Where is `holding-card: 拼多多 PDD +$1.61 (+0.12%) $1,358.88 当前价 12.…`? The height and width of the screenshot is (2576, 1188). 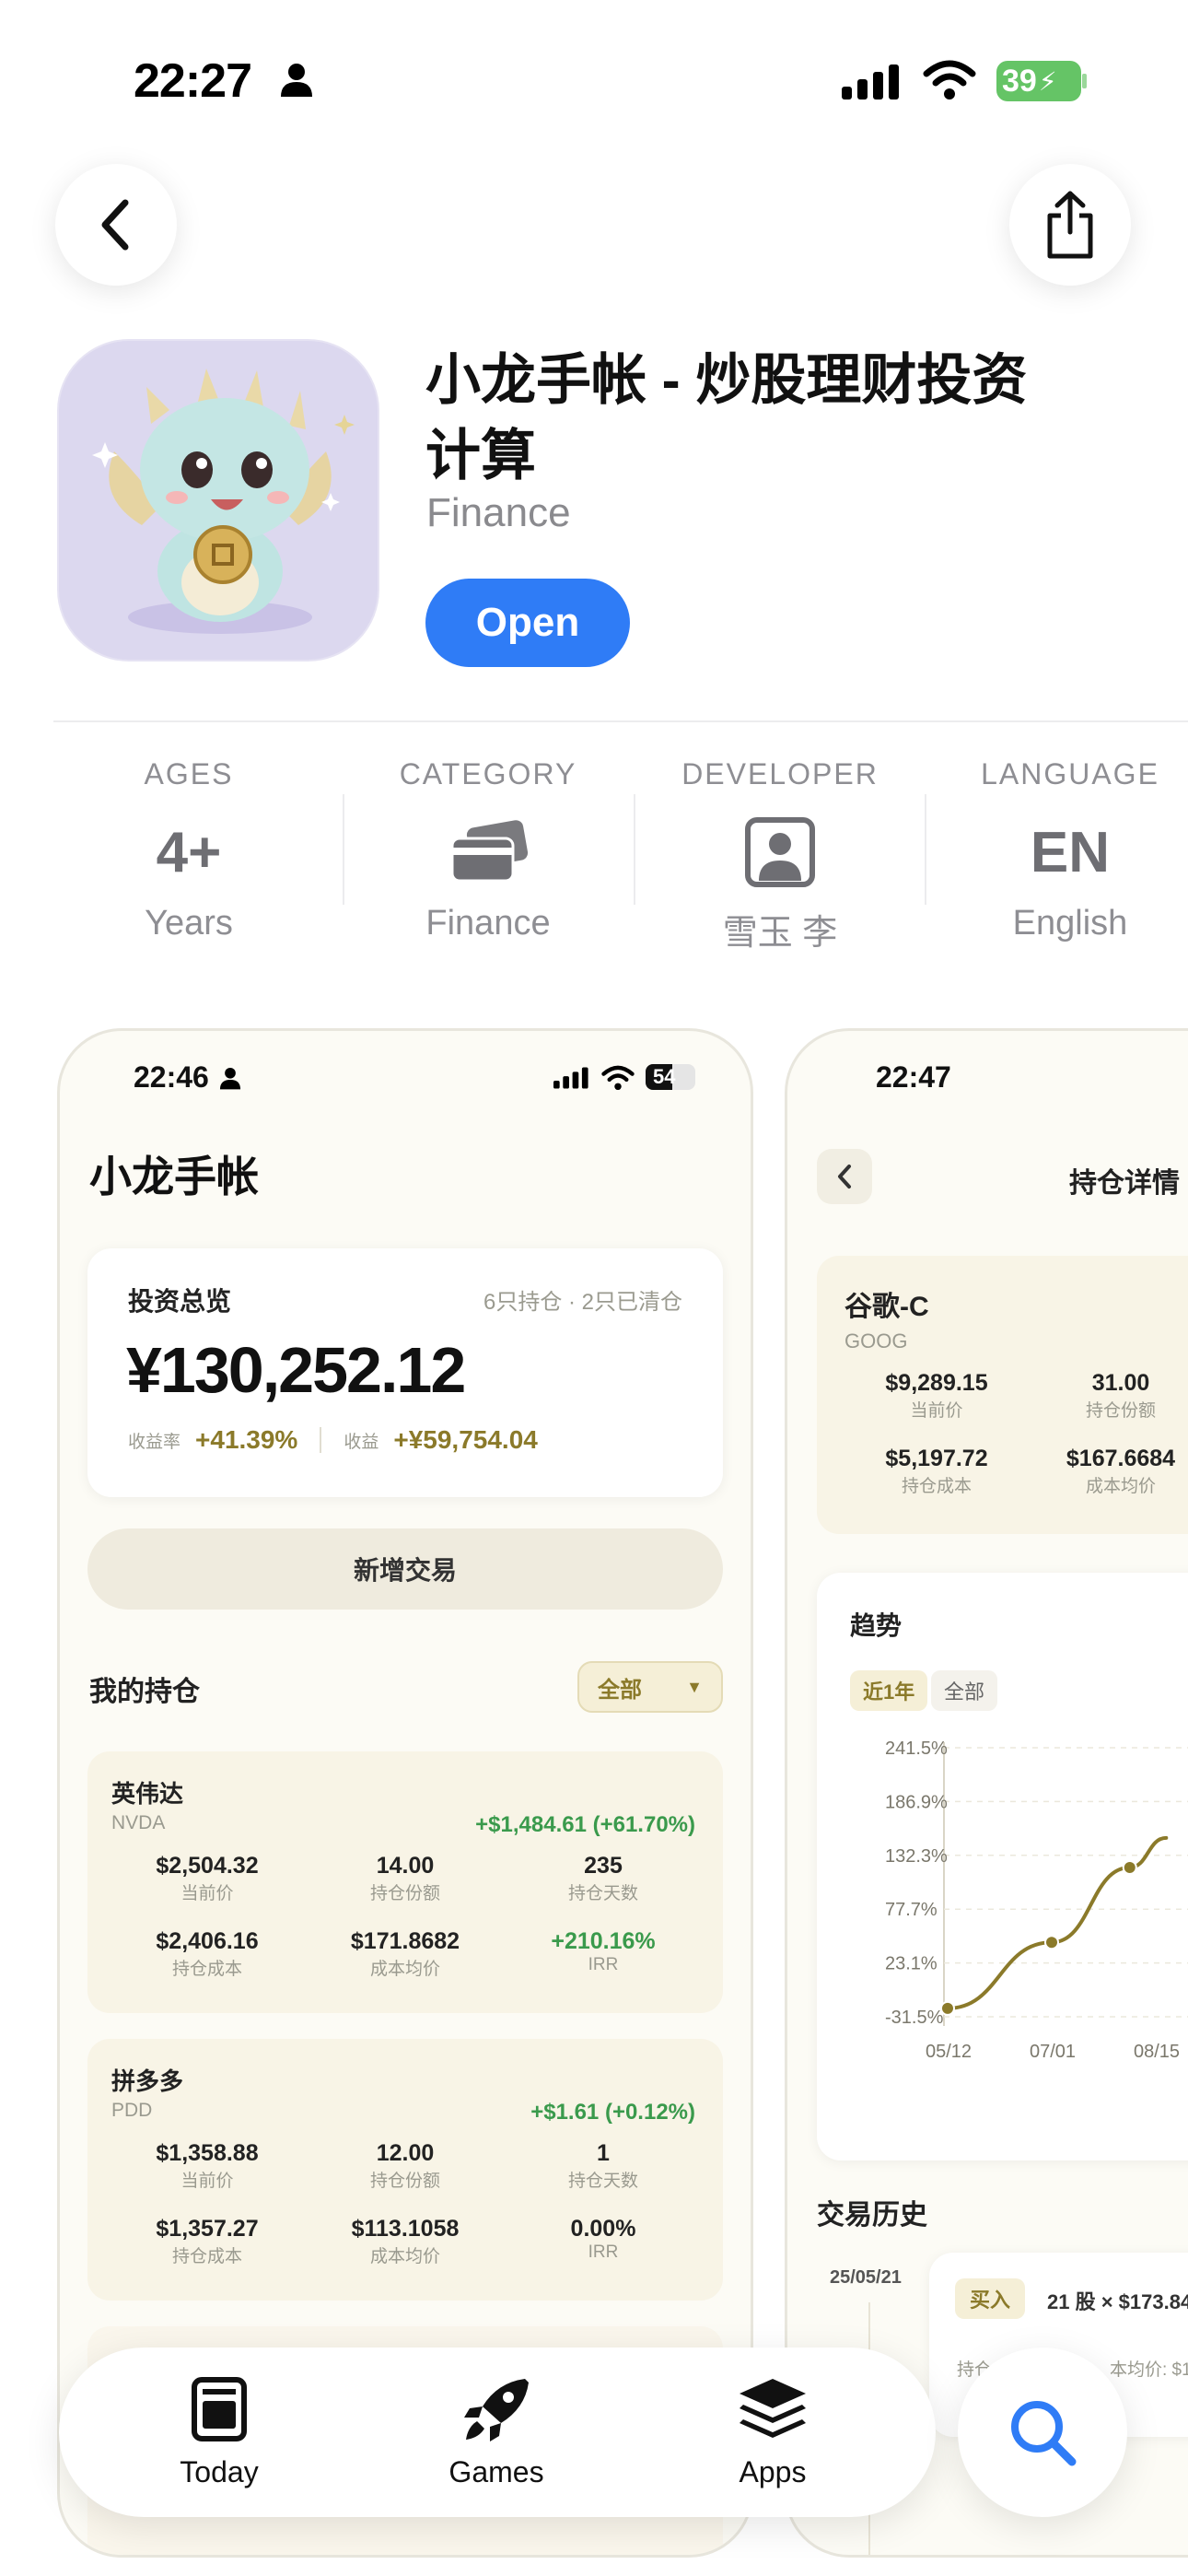
holding-card: 拼多多 PDD +$1.61 (+0.12%) $1,358.88 当前价 12.… is located at coordinates (405, 2170).